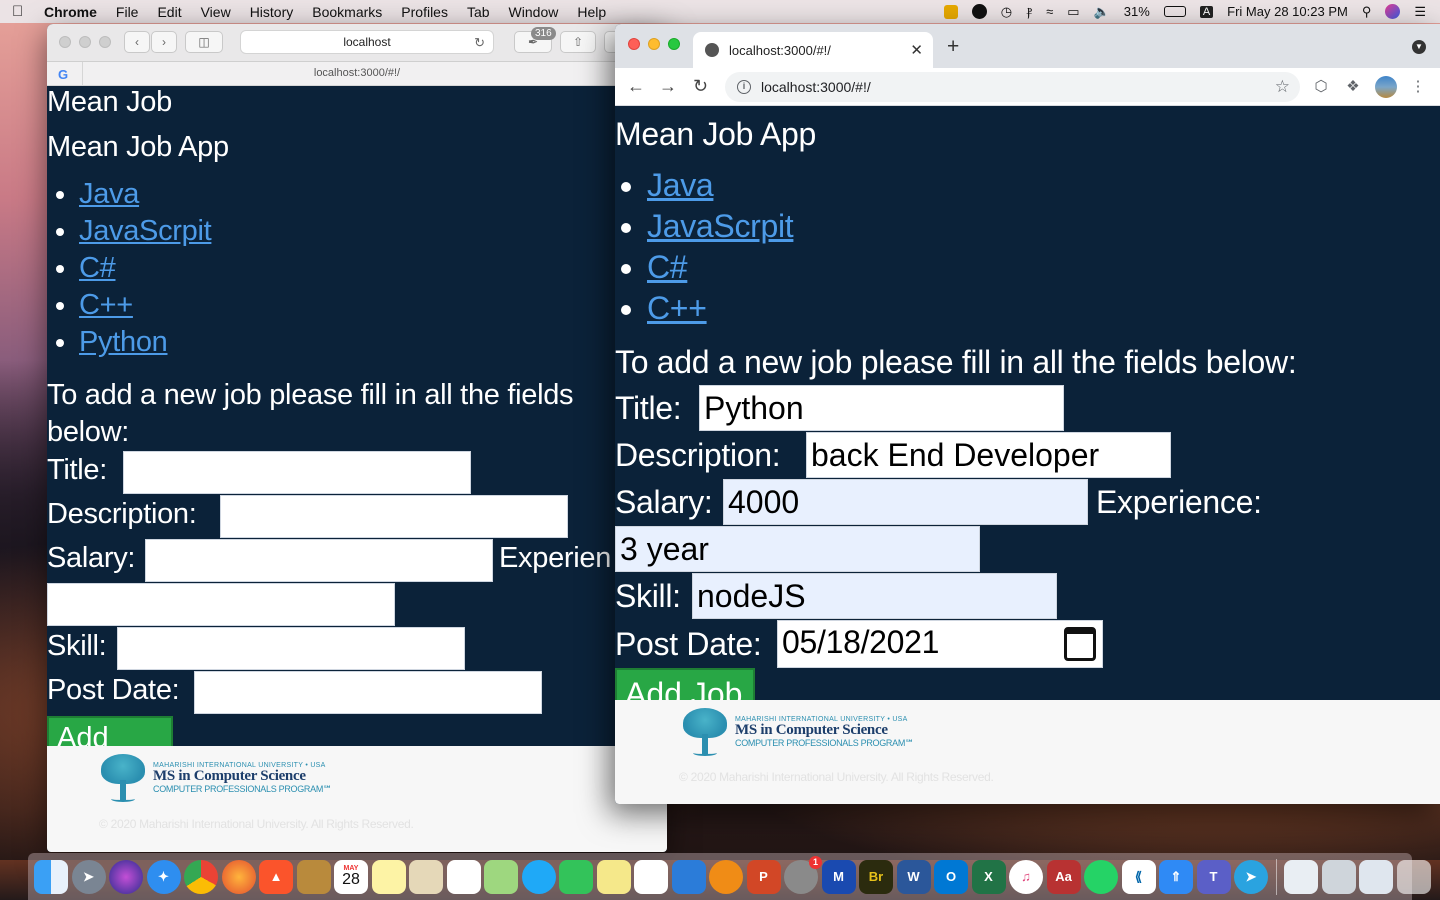 The height and width of the screenshot is (900, 1440). Describe the element at coordinates (204, 42) in the screenshot. I see `safari-sidebar-button: ◫` at that location.